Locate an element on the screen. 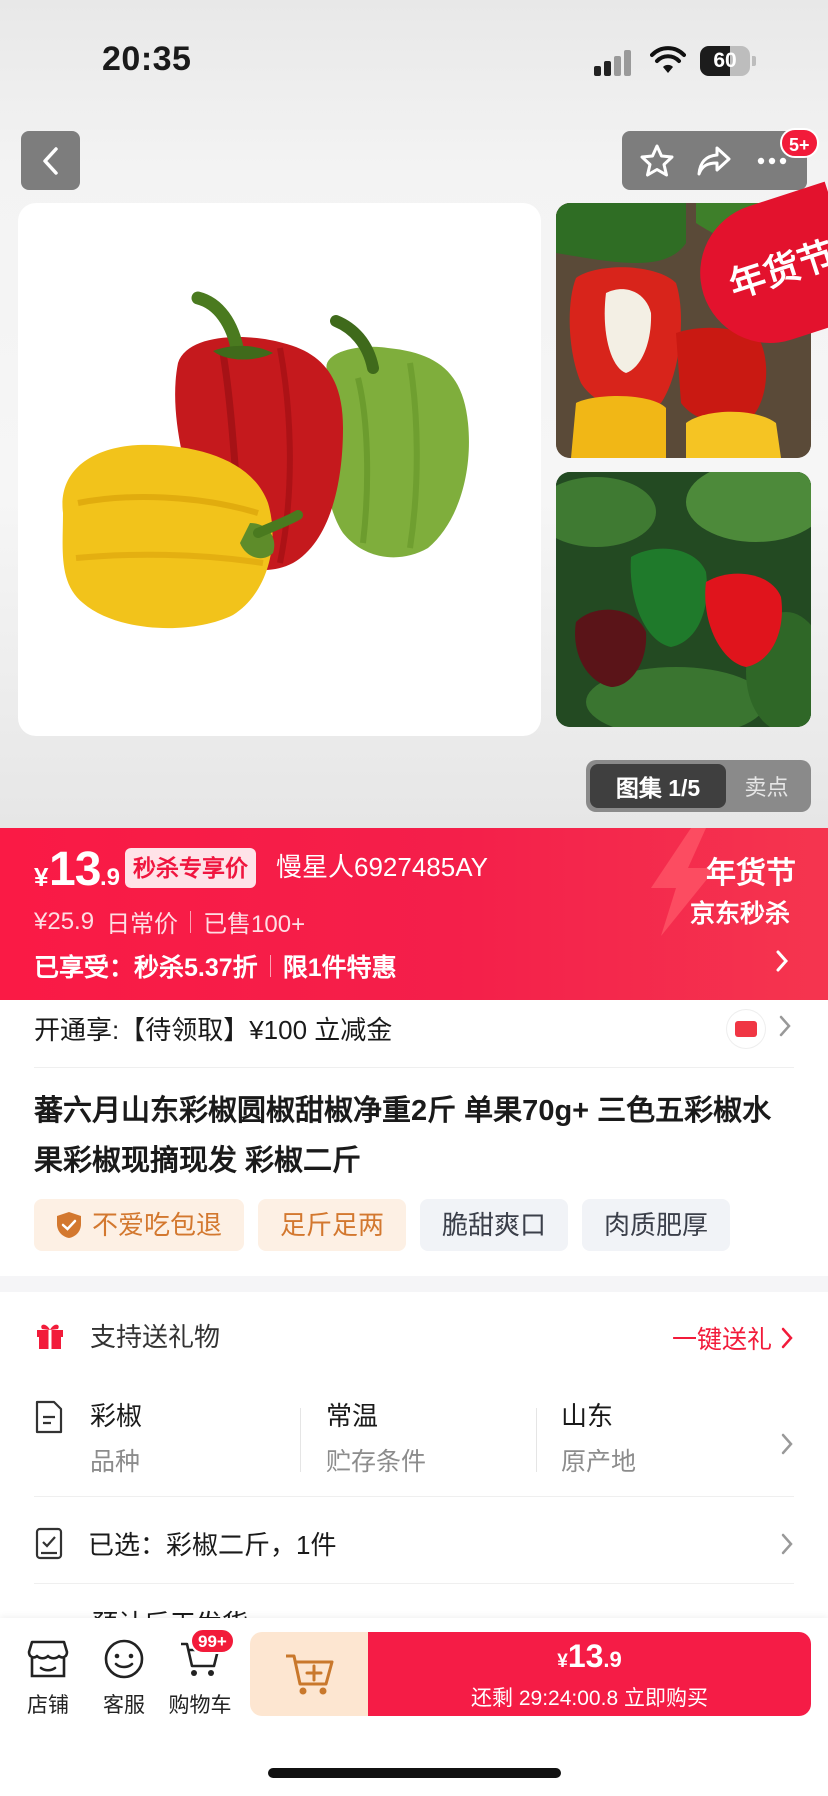  favorite-button is located at coordinates (657, 161).